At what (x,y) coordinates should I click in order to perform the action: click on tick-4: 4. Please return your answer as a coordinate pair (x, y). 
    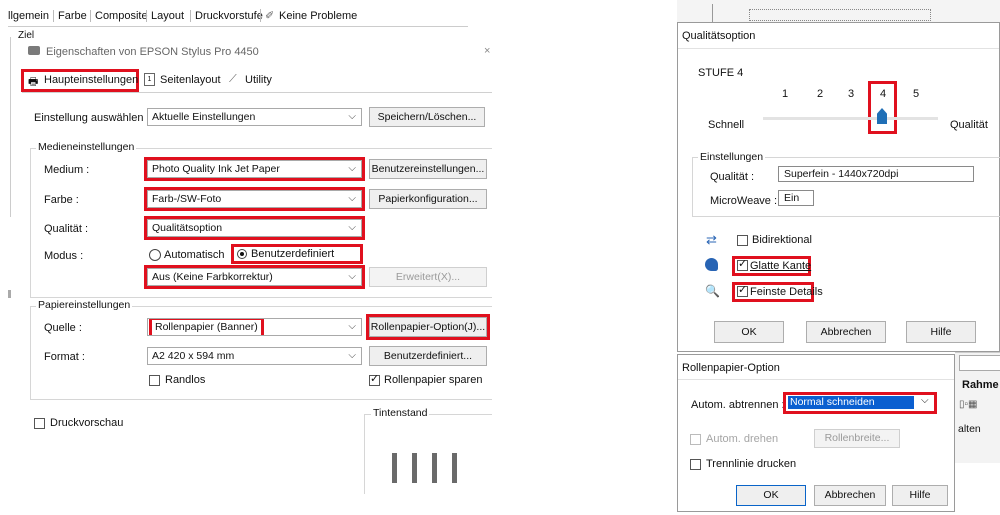
    Looking at the image, I should click on (883, 94).